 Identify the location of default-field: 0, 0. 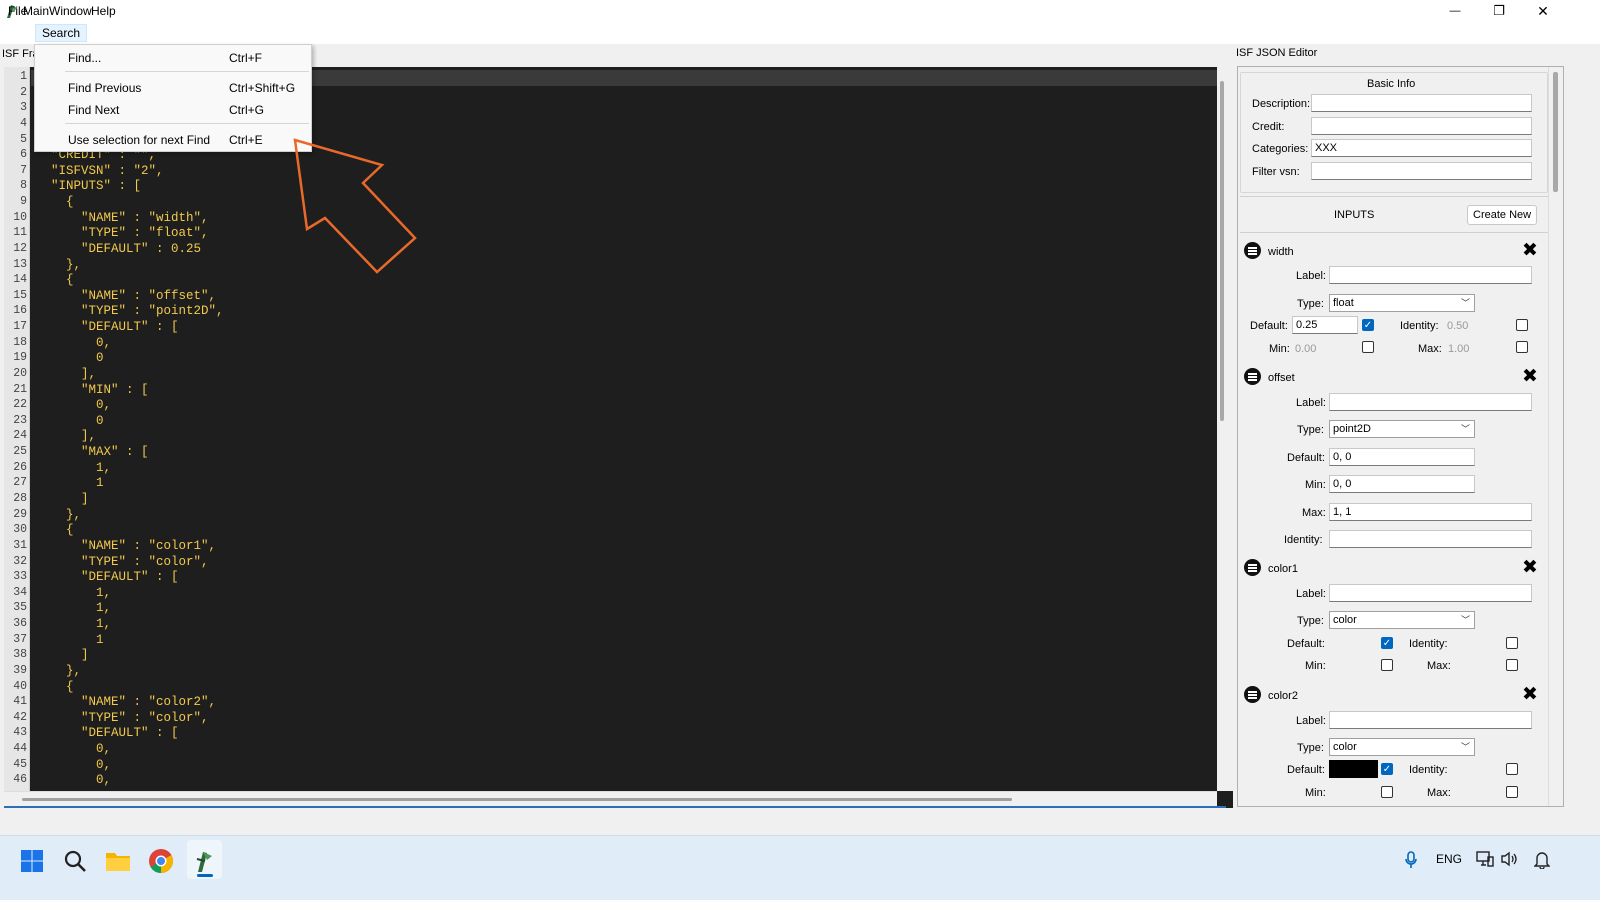
(1402, 457).